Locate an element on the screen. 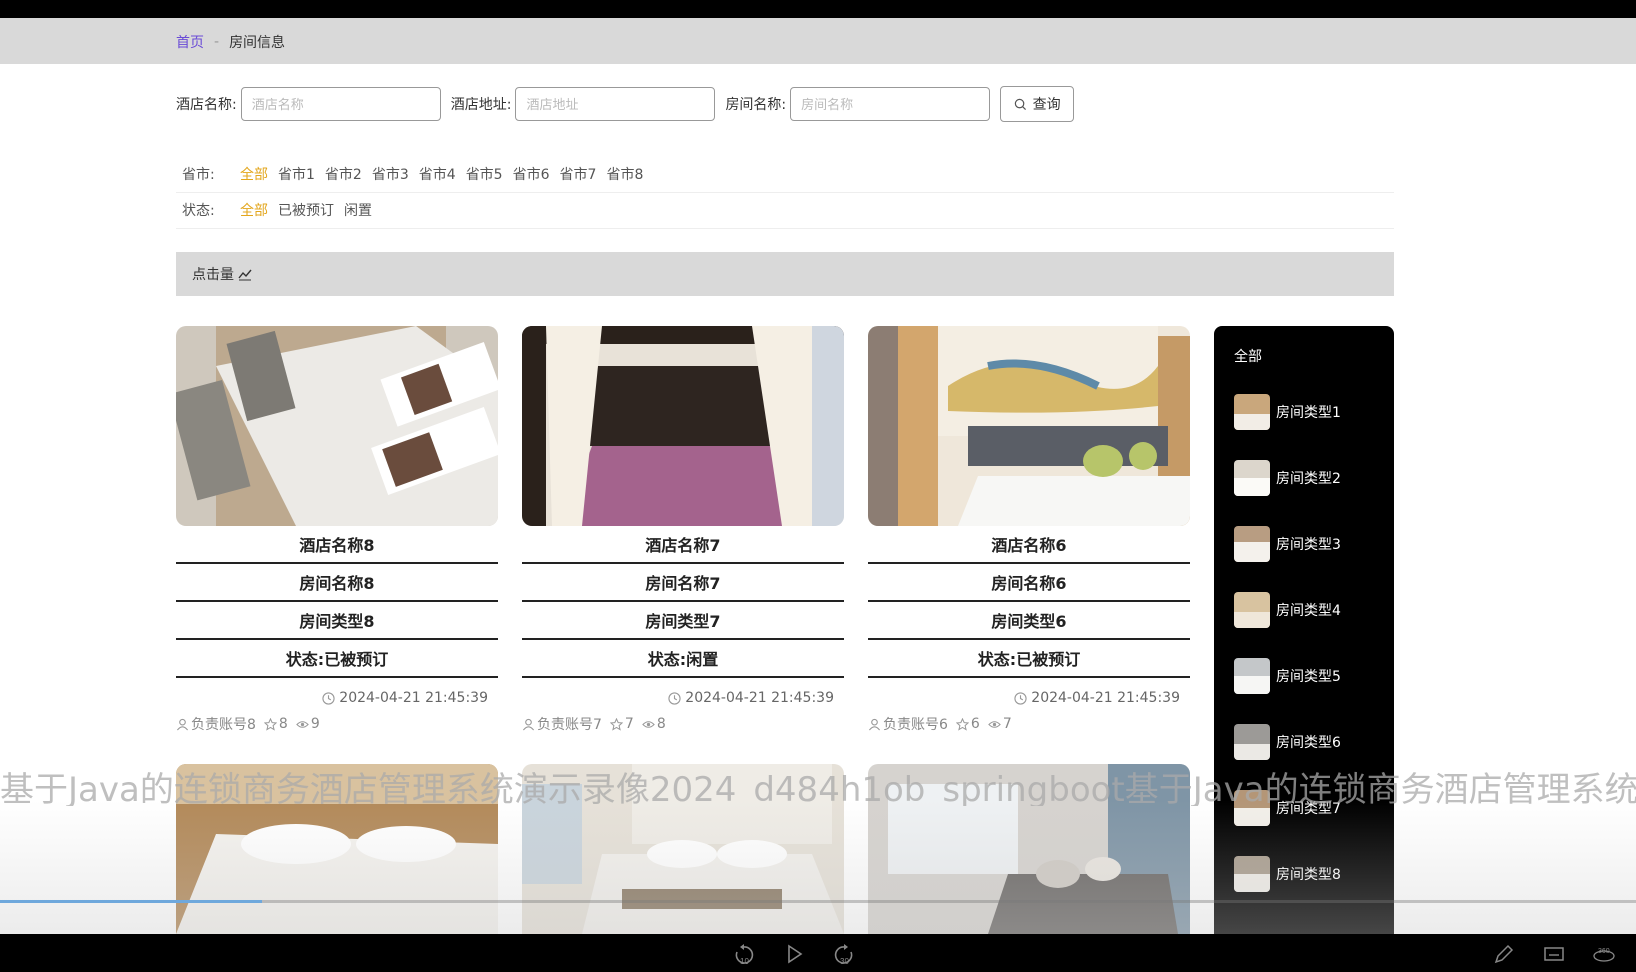  card-meta: 负责账号7 7 8 is located at coordinates (683, 724).